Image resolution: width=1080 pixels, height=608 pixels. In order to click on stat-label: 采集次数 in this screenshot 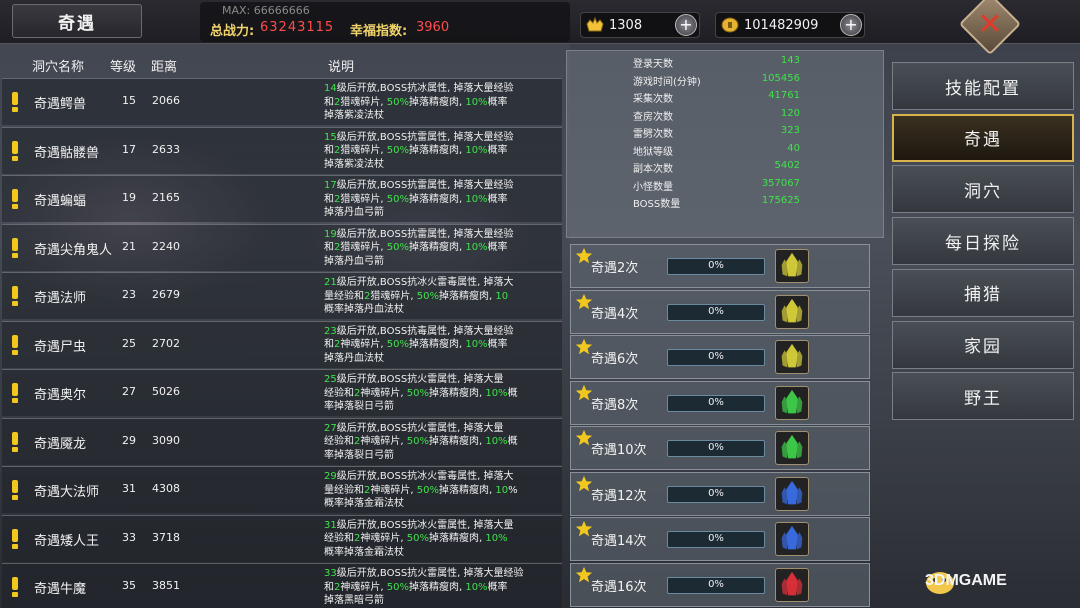, I will do `click(653, 99)`.